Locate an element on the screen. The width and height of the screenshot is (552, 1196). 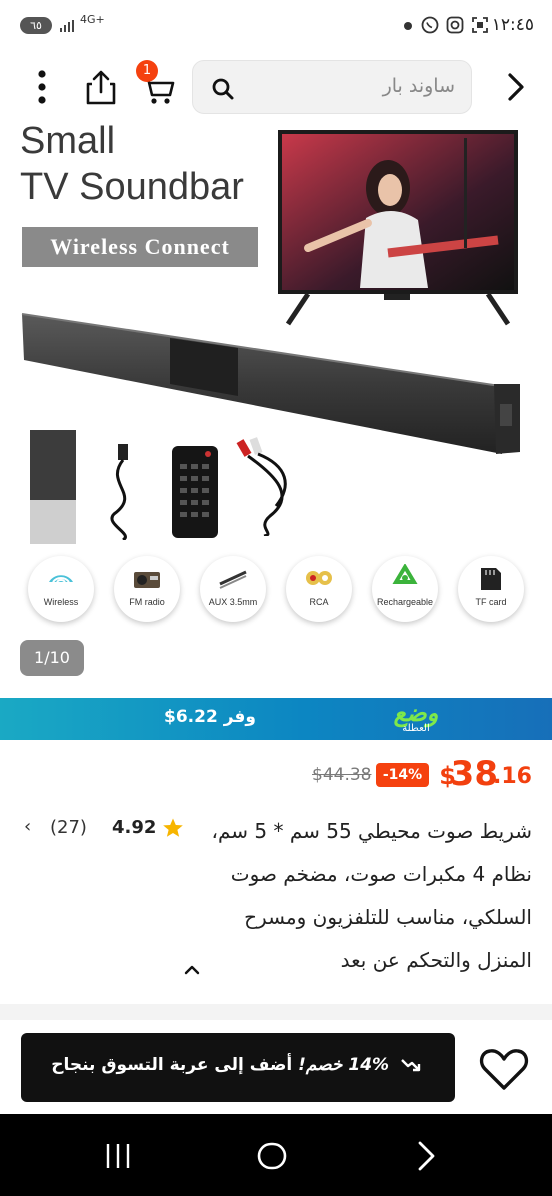
price-integer: 38 is located at coordinates (474, 774).